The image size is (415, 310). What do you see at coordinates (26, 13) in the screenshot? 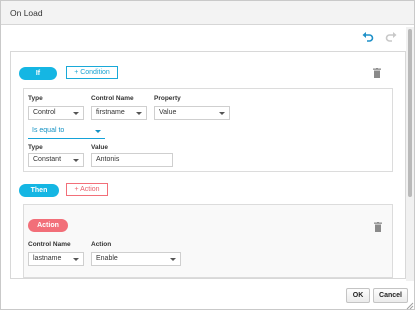
I see `dialog-title: On Load` at bounding box center [26, 13].